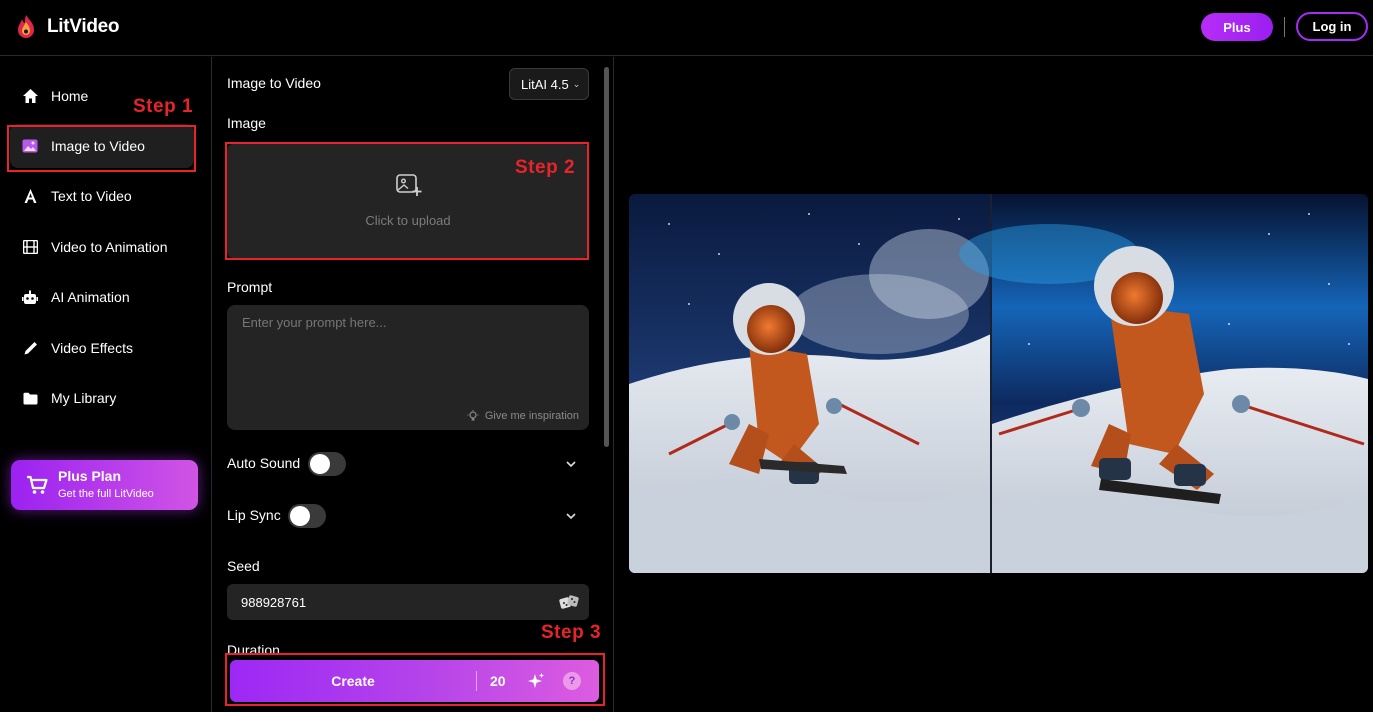 The width and height of the screenshot is (1373, 712). I want to click on sidebar-item-label: Home, so click(70, 96).